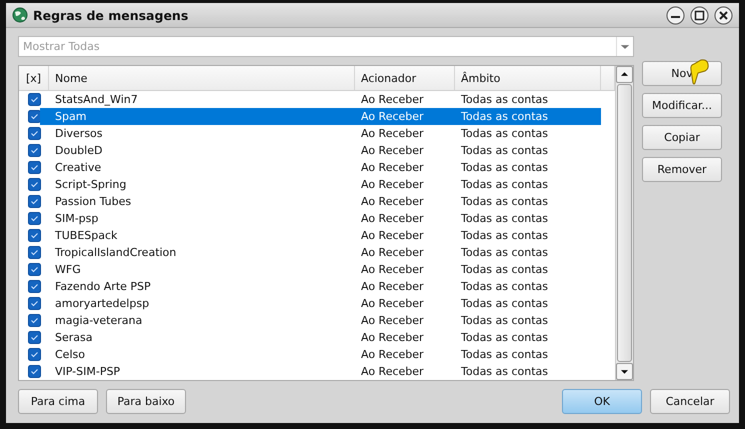 The width and height of the screenshot is (745, 429). Describe the element at coordinates (146, 401) in the screenshot. I see `move-button: Para baixo` at that location.